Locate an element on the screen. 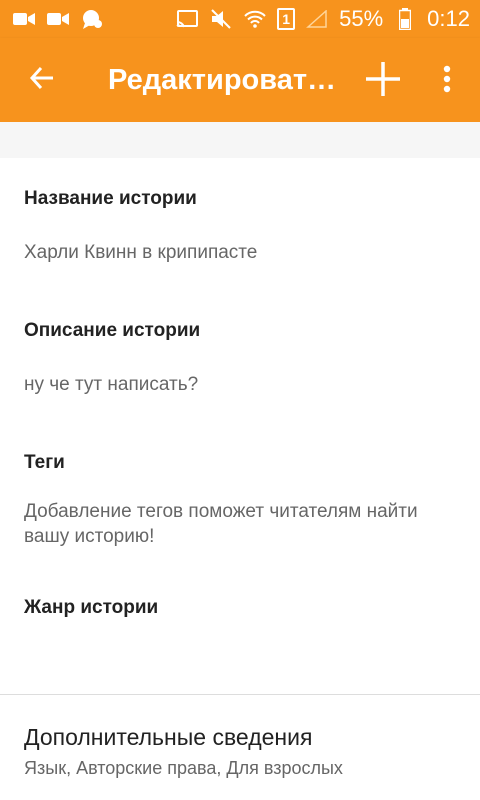 This screenshot has width=480, height=800. description-field: ну че тут написать? is located at coordinates (234, 384).